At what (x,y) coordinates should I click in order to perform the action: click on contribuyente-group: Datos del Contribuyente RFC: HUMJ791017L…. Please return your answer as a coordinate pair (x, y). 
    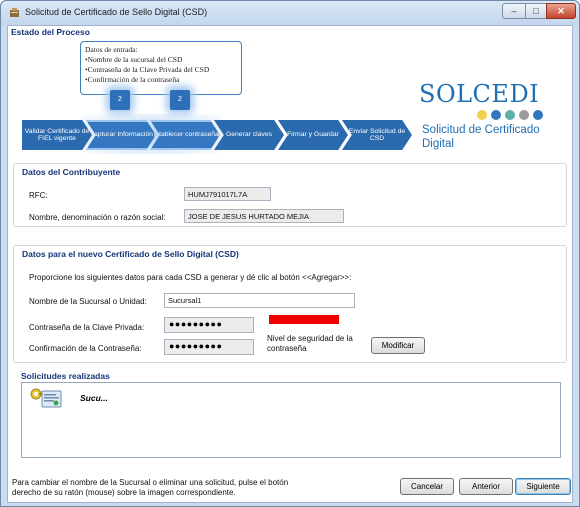
    Looking at the image, I should click on (290, 195).